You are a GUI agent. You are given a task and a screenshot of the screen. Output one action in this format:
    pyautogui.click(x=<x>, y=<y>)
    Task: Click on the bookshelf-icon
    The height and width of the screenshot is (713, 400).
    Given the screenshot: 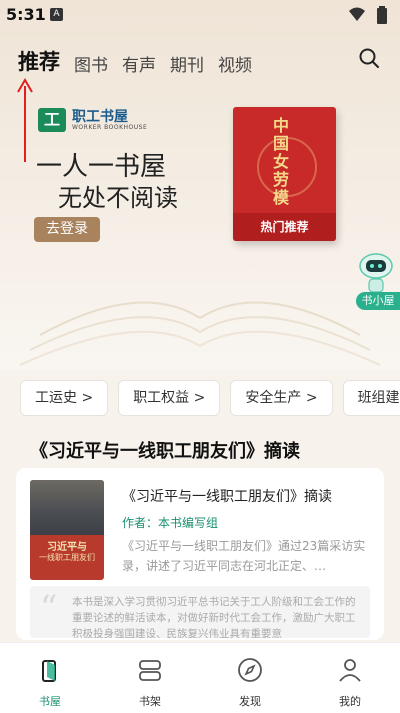 What is the action you would take?
    pyautogui.click(x=150, y=670)
    